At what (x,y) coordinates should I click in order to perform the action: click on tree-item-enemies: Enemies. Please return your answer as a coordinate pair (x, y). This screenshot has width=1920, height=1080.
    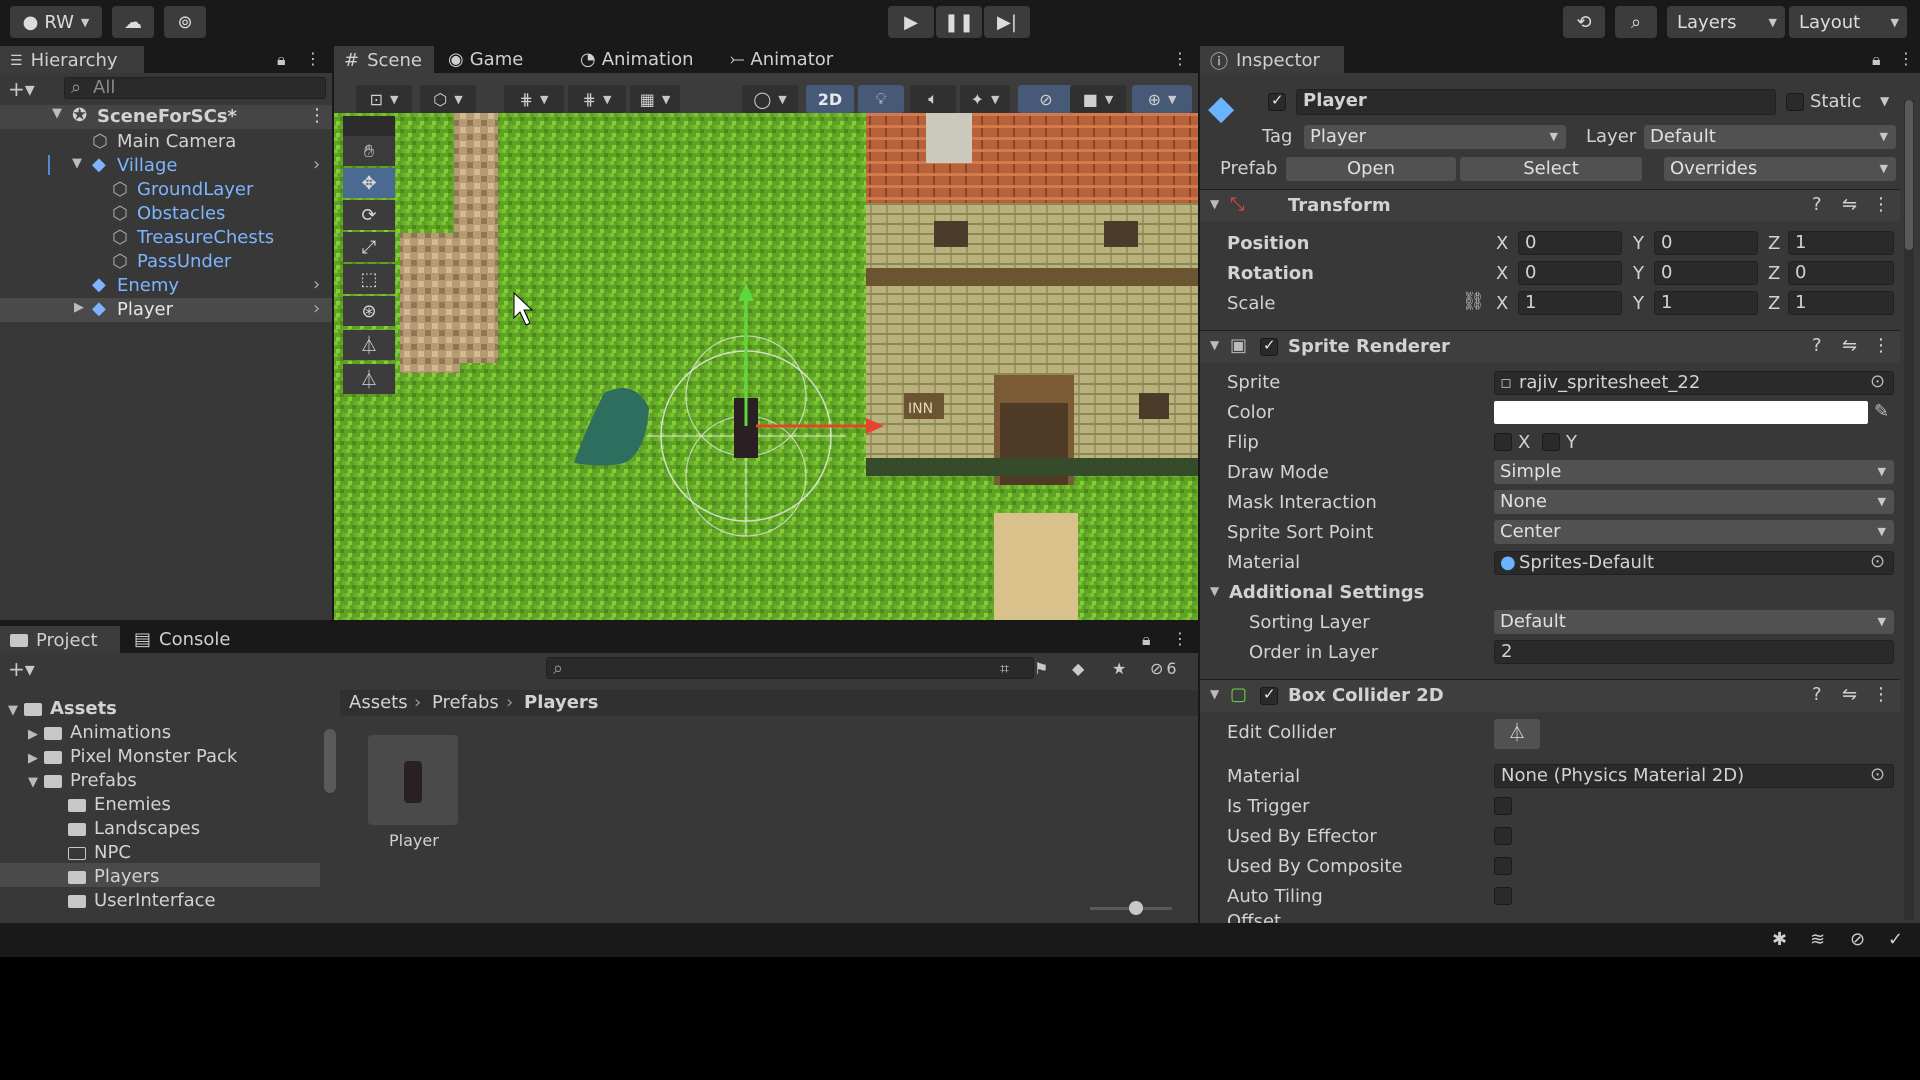
    Looking at the image, I should click on (119, 804).